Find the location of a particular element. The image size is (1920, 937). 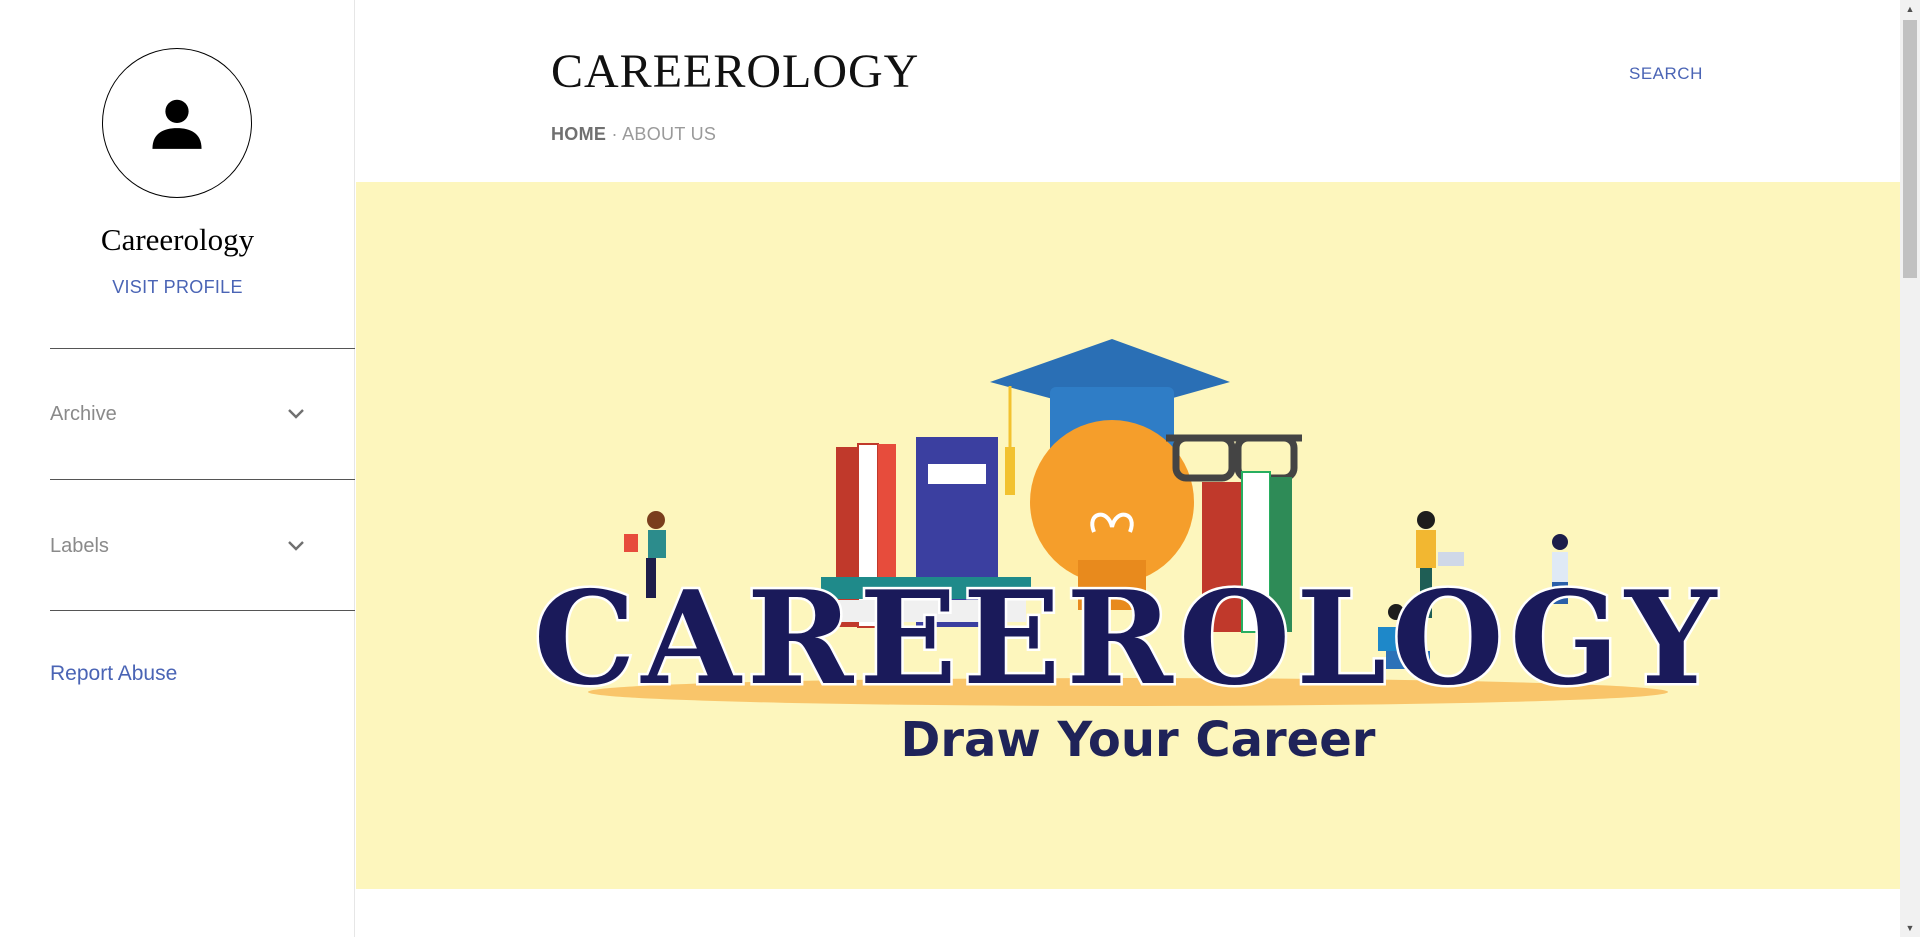

labels-dropdown: Labels is located at coordinates (177, 546).